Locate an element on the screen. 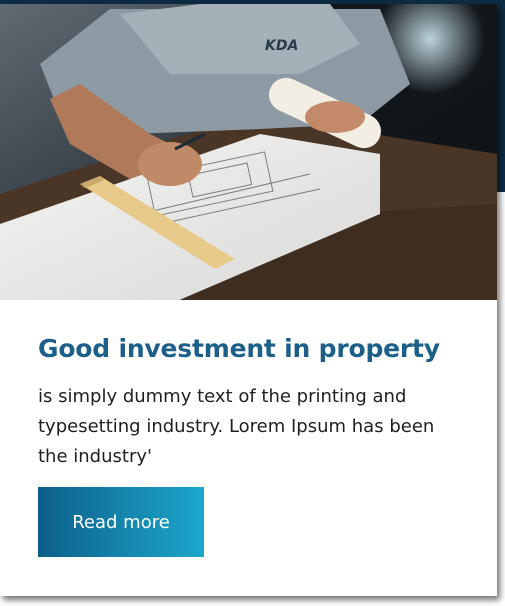 Image resolution: width=505 pixels, height=606 pixels. shirt-logo: KDA is located at coordinates (281, 46).